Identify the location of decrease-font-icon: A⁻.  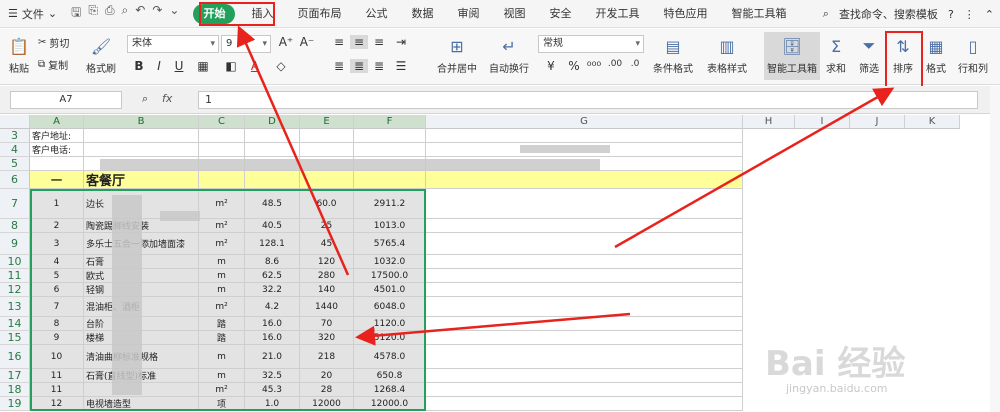
(307, 42).